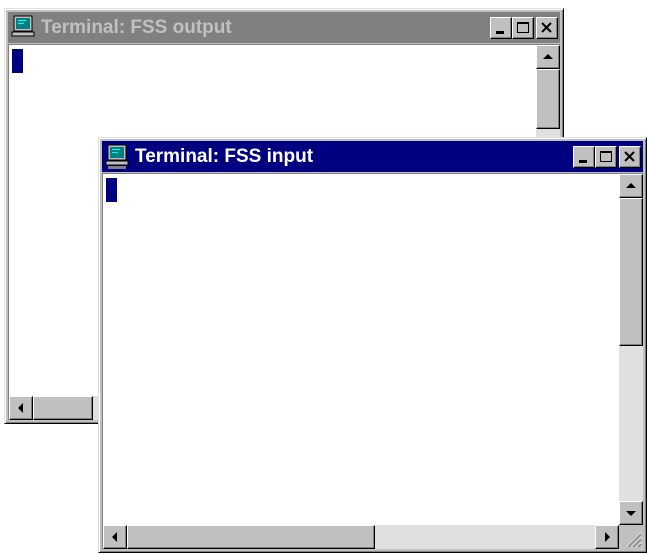 This screenshot has height=554, width=647. I want to click on window-title: Terminal: FSS input, so click(224, 156).